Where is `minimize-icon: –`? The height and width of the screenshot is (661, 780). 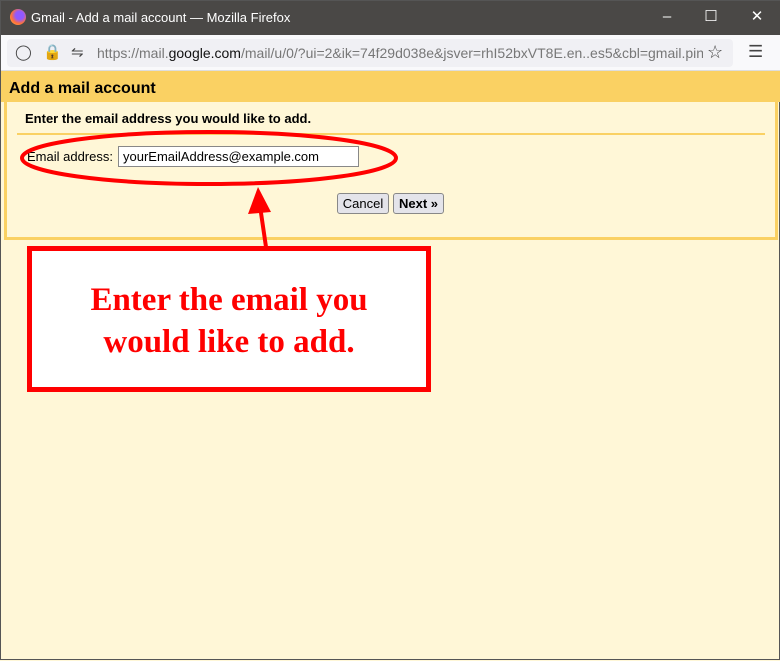
minimize-icon: – is located at coordinates (667, 17).